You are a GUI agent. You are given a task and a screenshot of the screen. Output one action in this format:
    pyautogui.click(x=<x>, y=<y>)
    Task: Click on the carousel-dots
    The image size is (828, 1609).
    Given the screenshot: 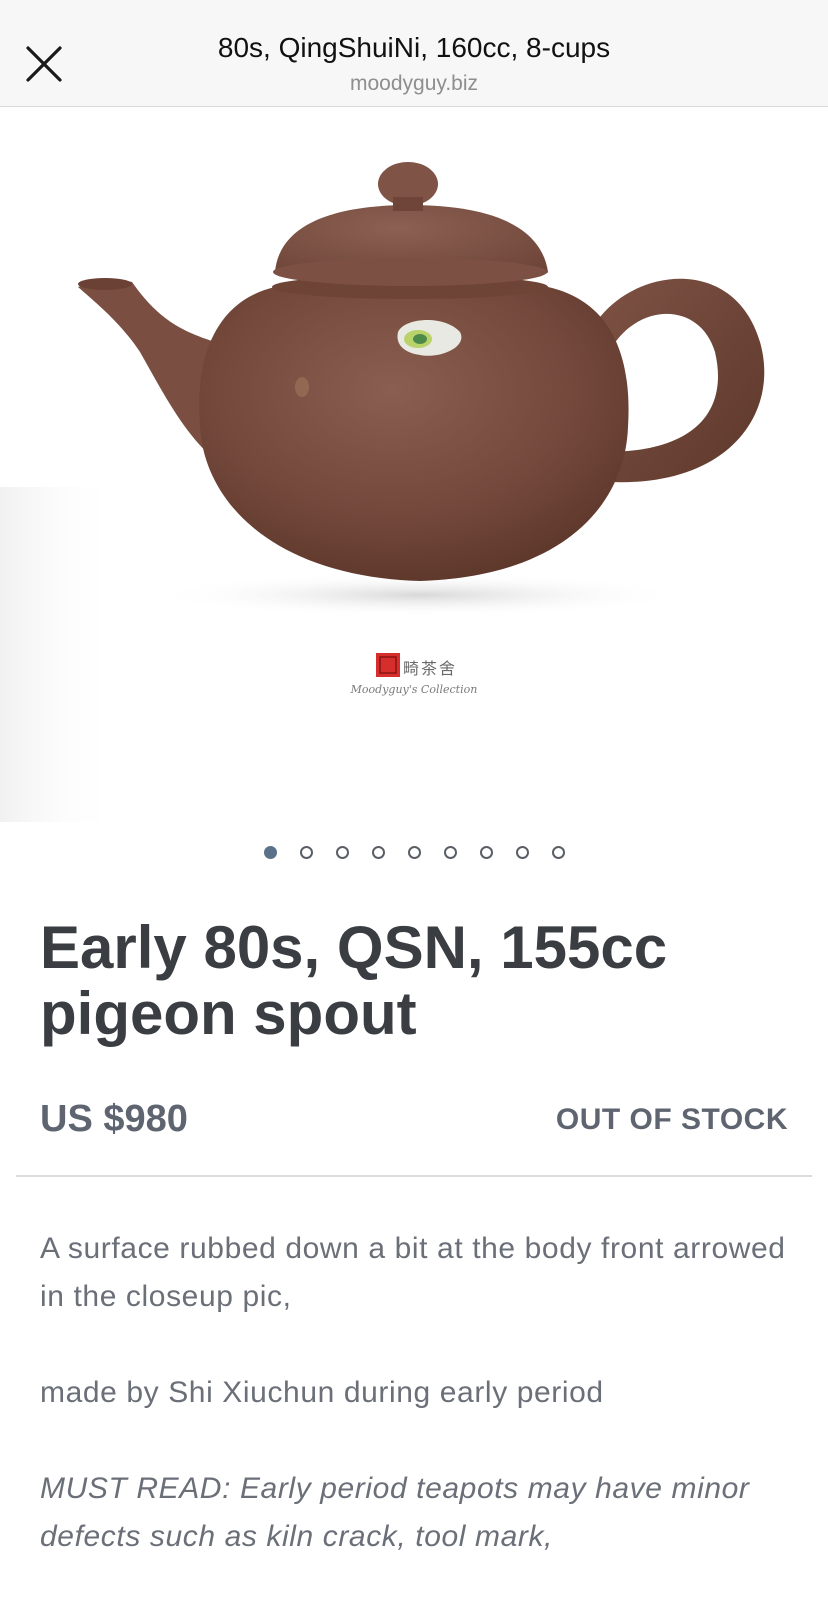 What is the action you would take?
    pyautogui.click(x=414, y=852)
    